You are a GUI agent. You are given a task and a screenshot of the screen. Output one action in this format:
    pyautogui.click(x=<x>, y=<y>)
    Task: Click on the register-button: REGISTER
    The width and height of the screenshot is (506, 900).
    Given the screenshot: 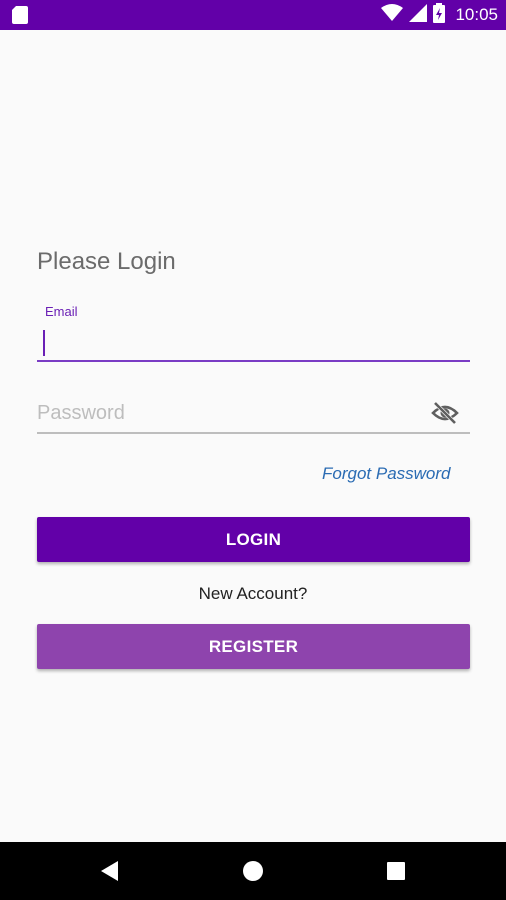 What is the action you would take?
    pyautogui.click(x=253, y=646)
    